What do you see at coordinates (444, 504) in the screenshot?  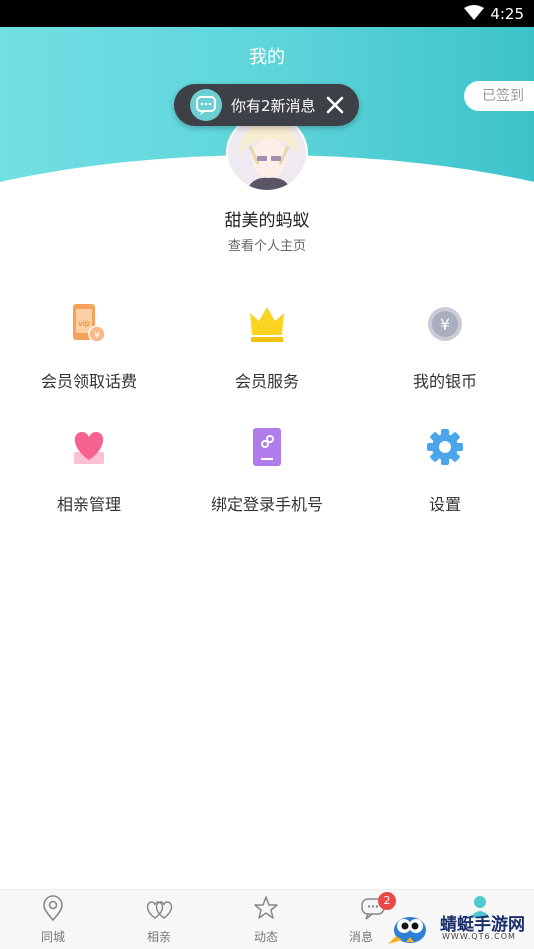 I see `menu-label: 设置` at bounding box center [444, 504].